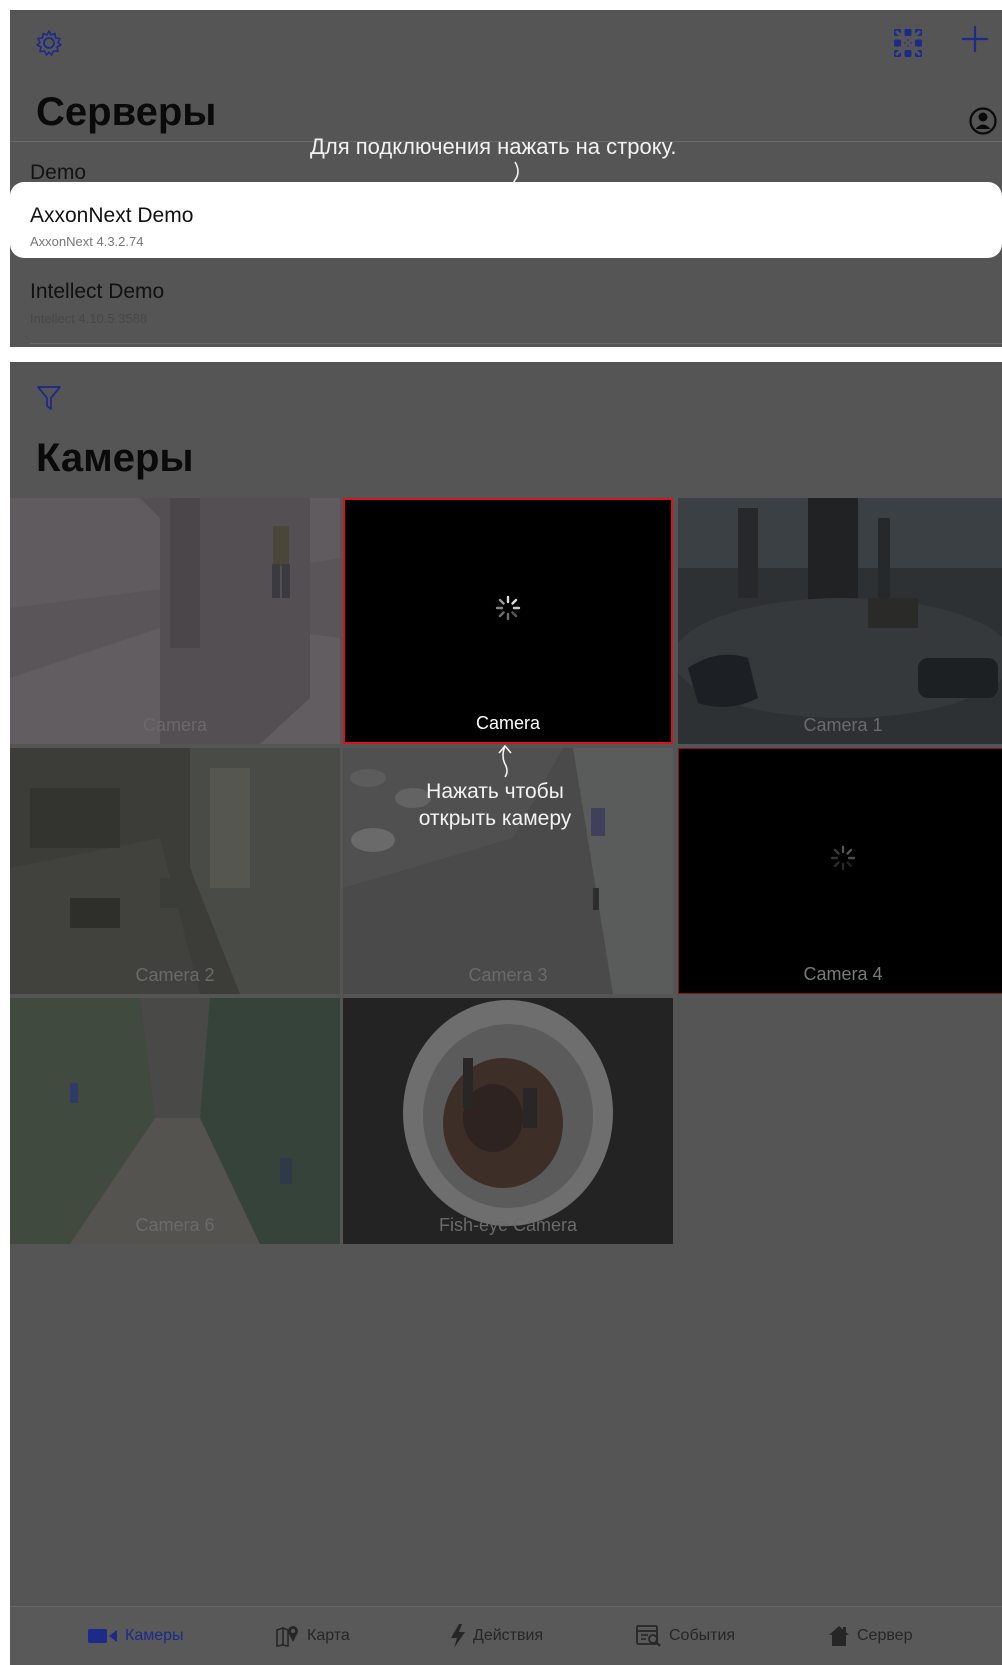 This screenshot has width=1002, height=1665. I want to click on tab-actions: Действия, so click(496, 1636).